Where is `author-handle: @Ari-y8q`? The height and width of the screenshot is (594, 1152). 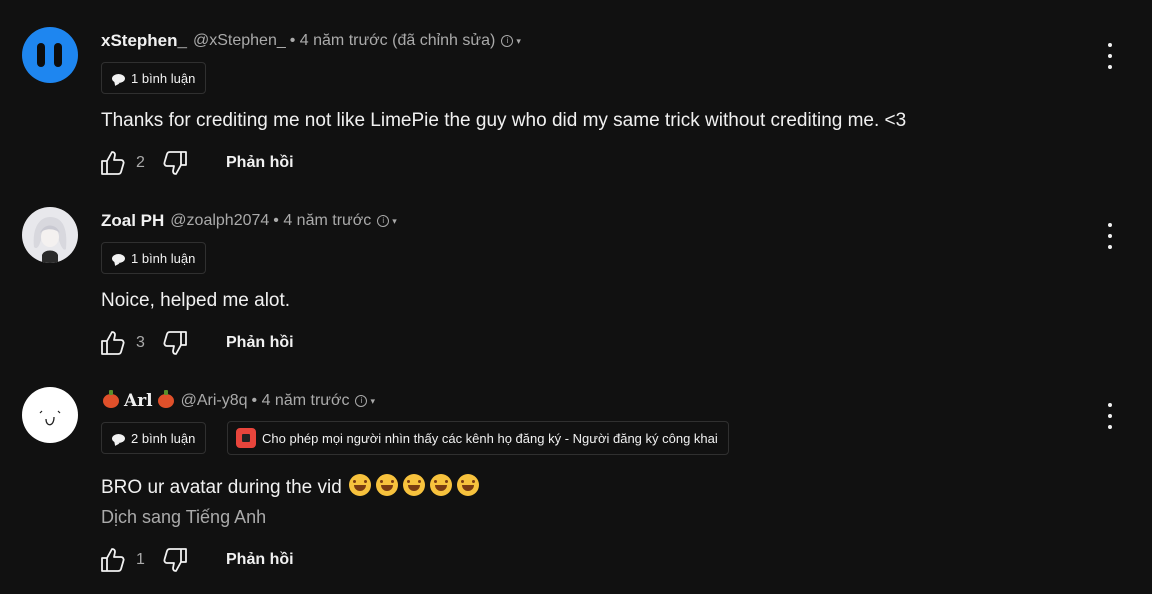
author-handle: @Ari-y8q is located at coordinates (214, 401).